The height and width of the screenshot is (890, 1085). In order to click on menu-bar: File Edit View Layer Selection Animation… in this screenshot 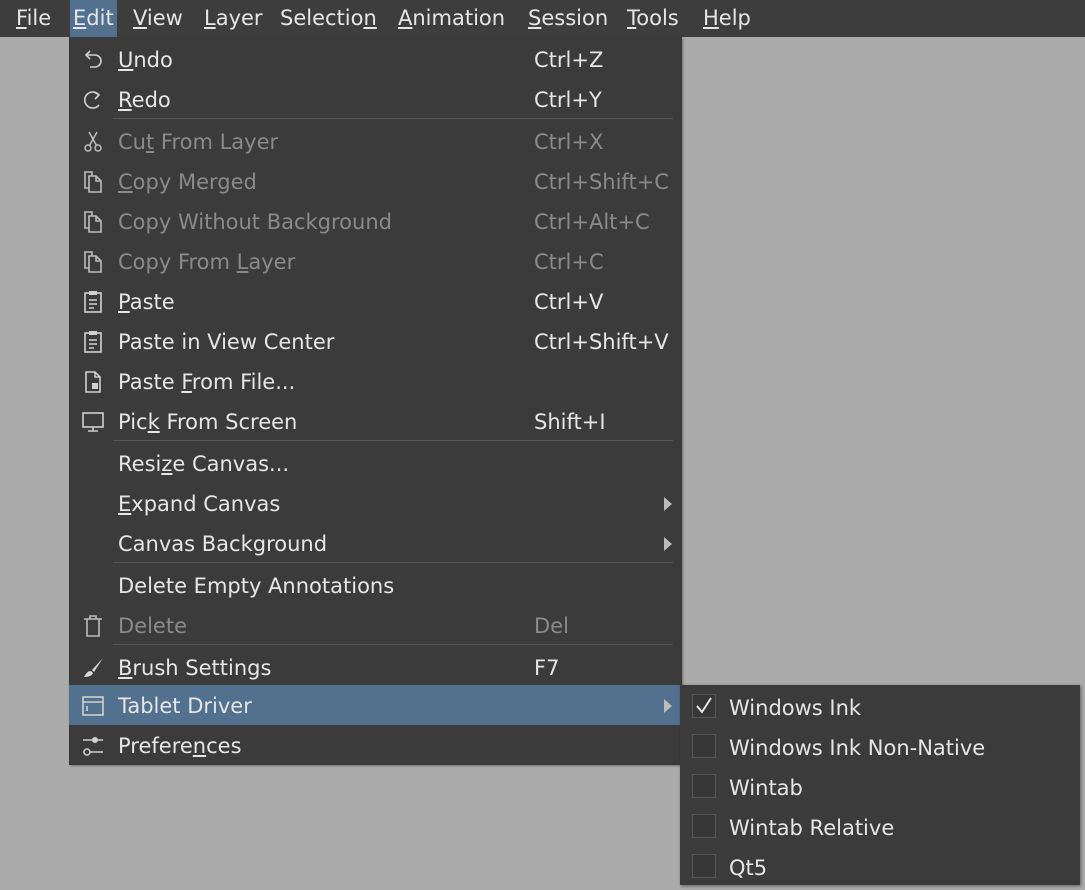, I will do `click(542, 18)`.